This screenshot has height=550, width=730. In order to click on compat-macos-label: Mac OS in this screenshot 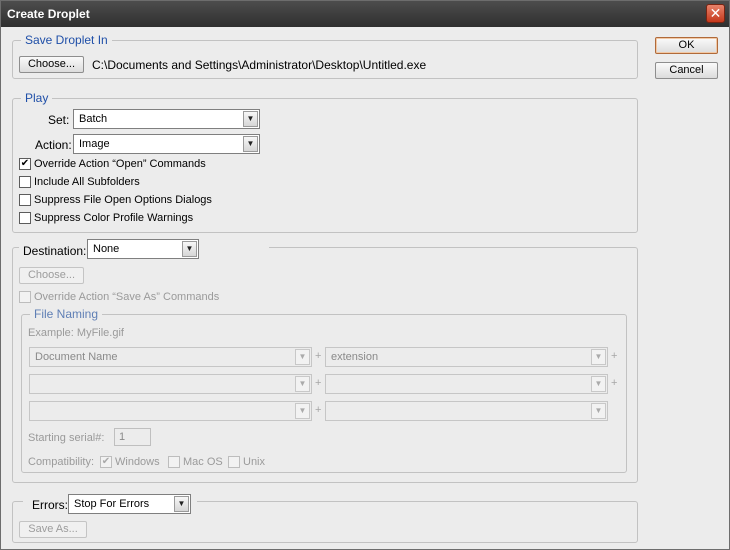, I will do `click(203, 462)`.